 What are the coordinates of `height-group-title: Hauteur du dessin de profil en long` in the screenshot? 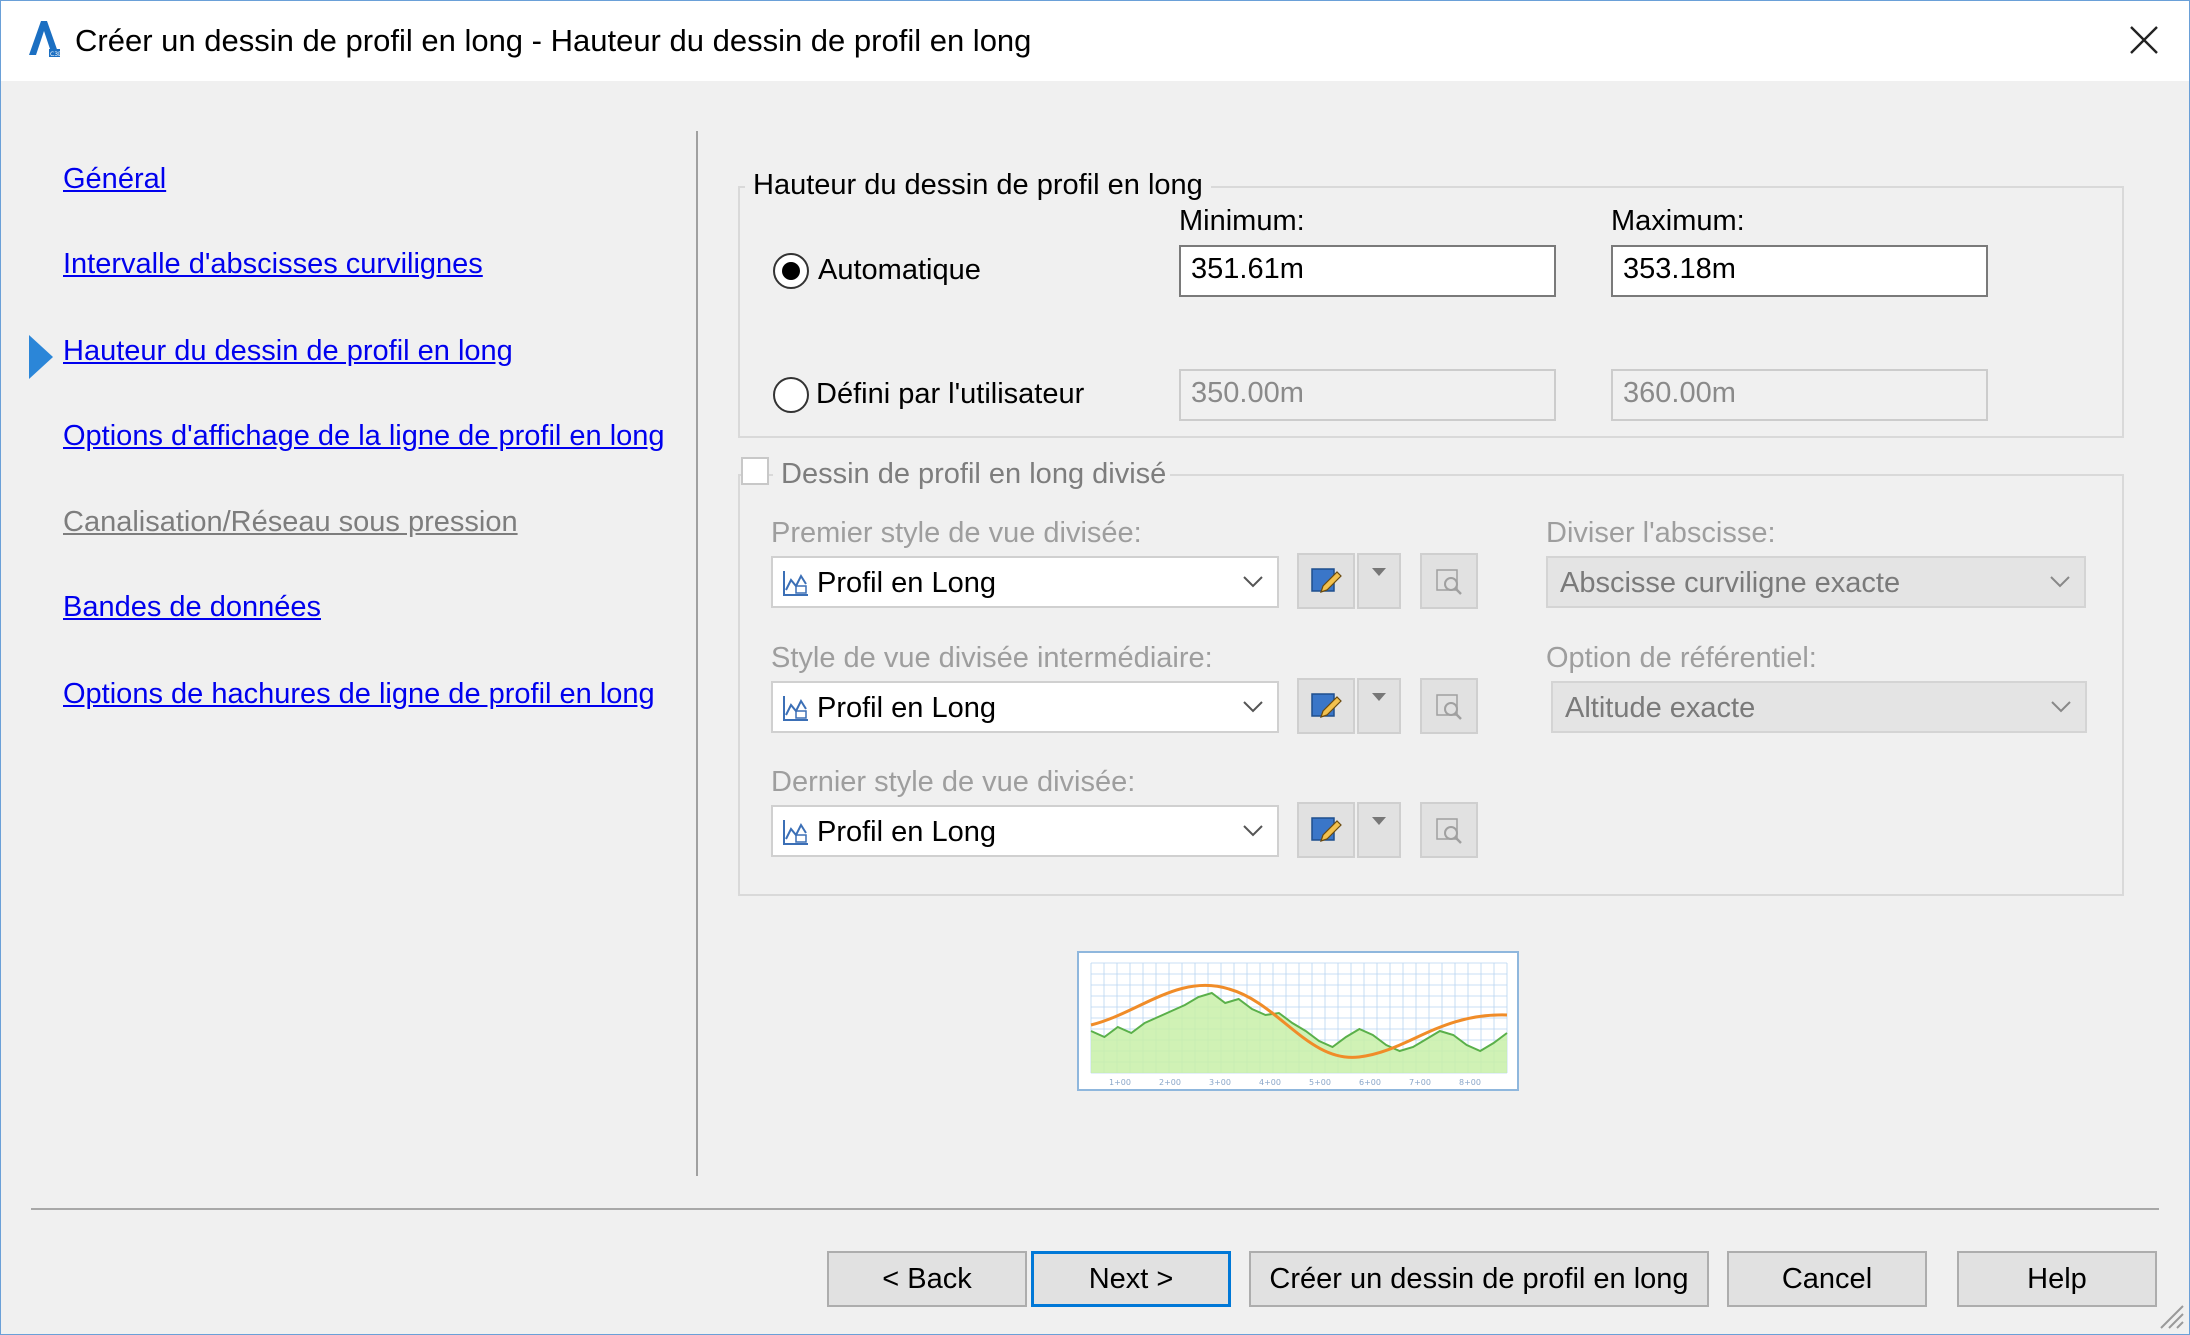 It's located at (978, 185).